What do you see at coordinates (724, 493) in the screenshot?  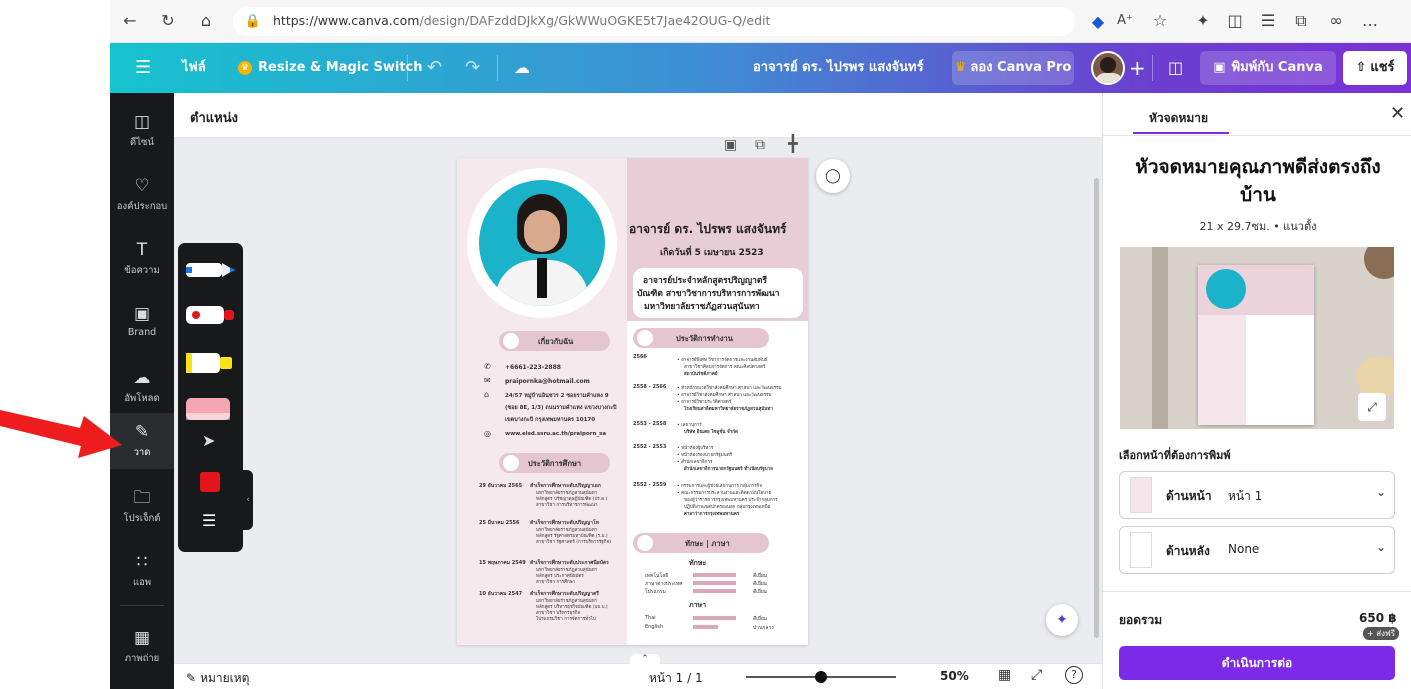 I see `work-line: • คณะกรรมการประสานงานและติดตามนโยบาย` at bounding box center [724, 493].